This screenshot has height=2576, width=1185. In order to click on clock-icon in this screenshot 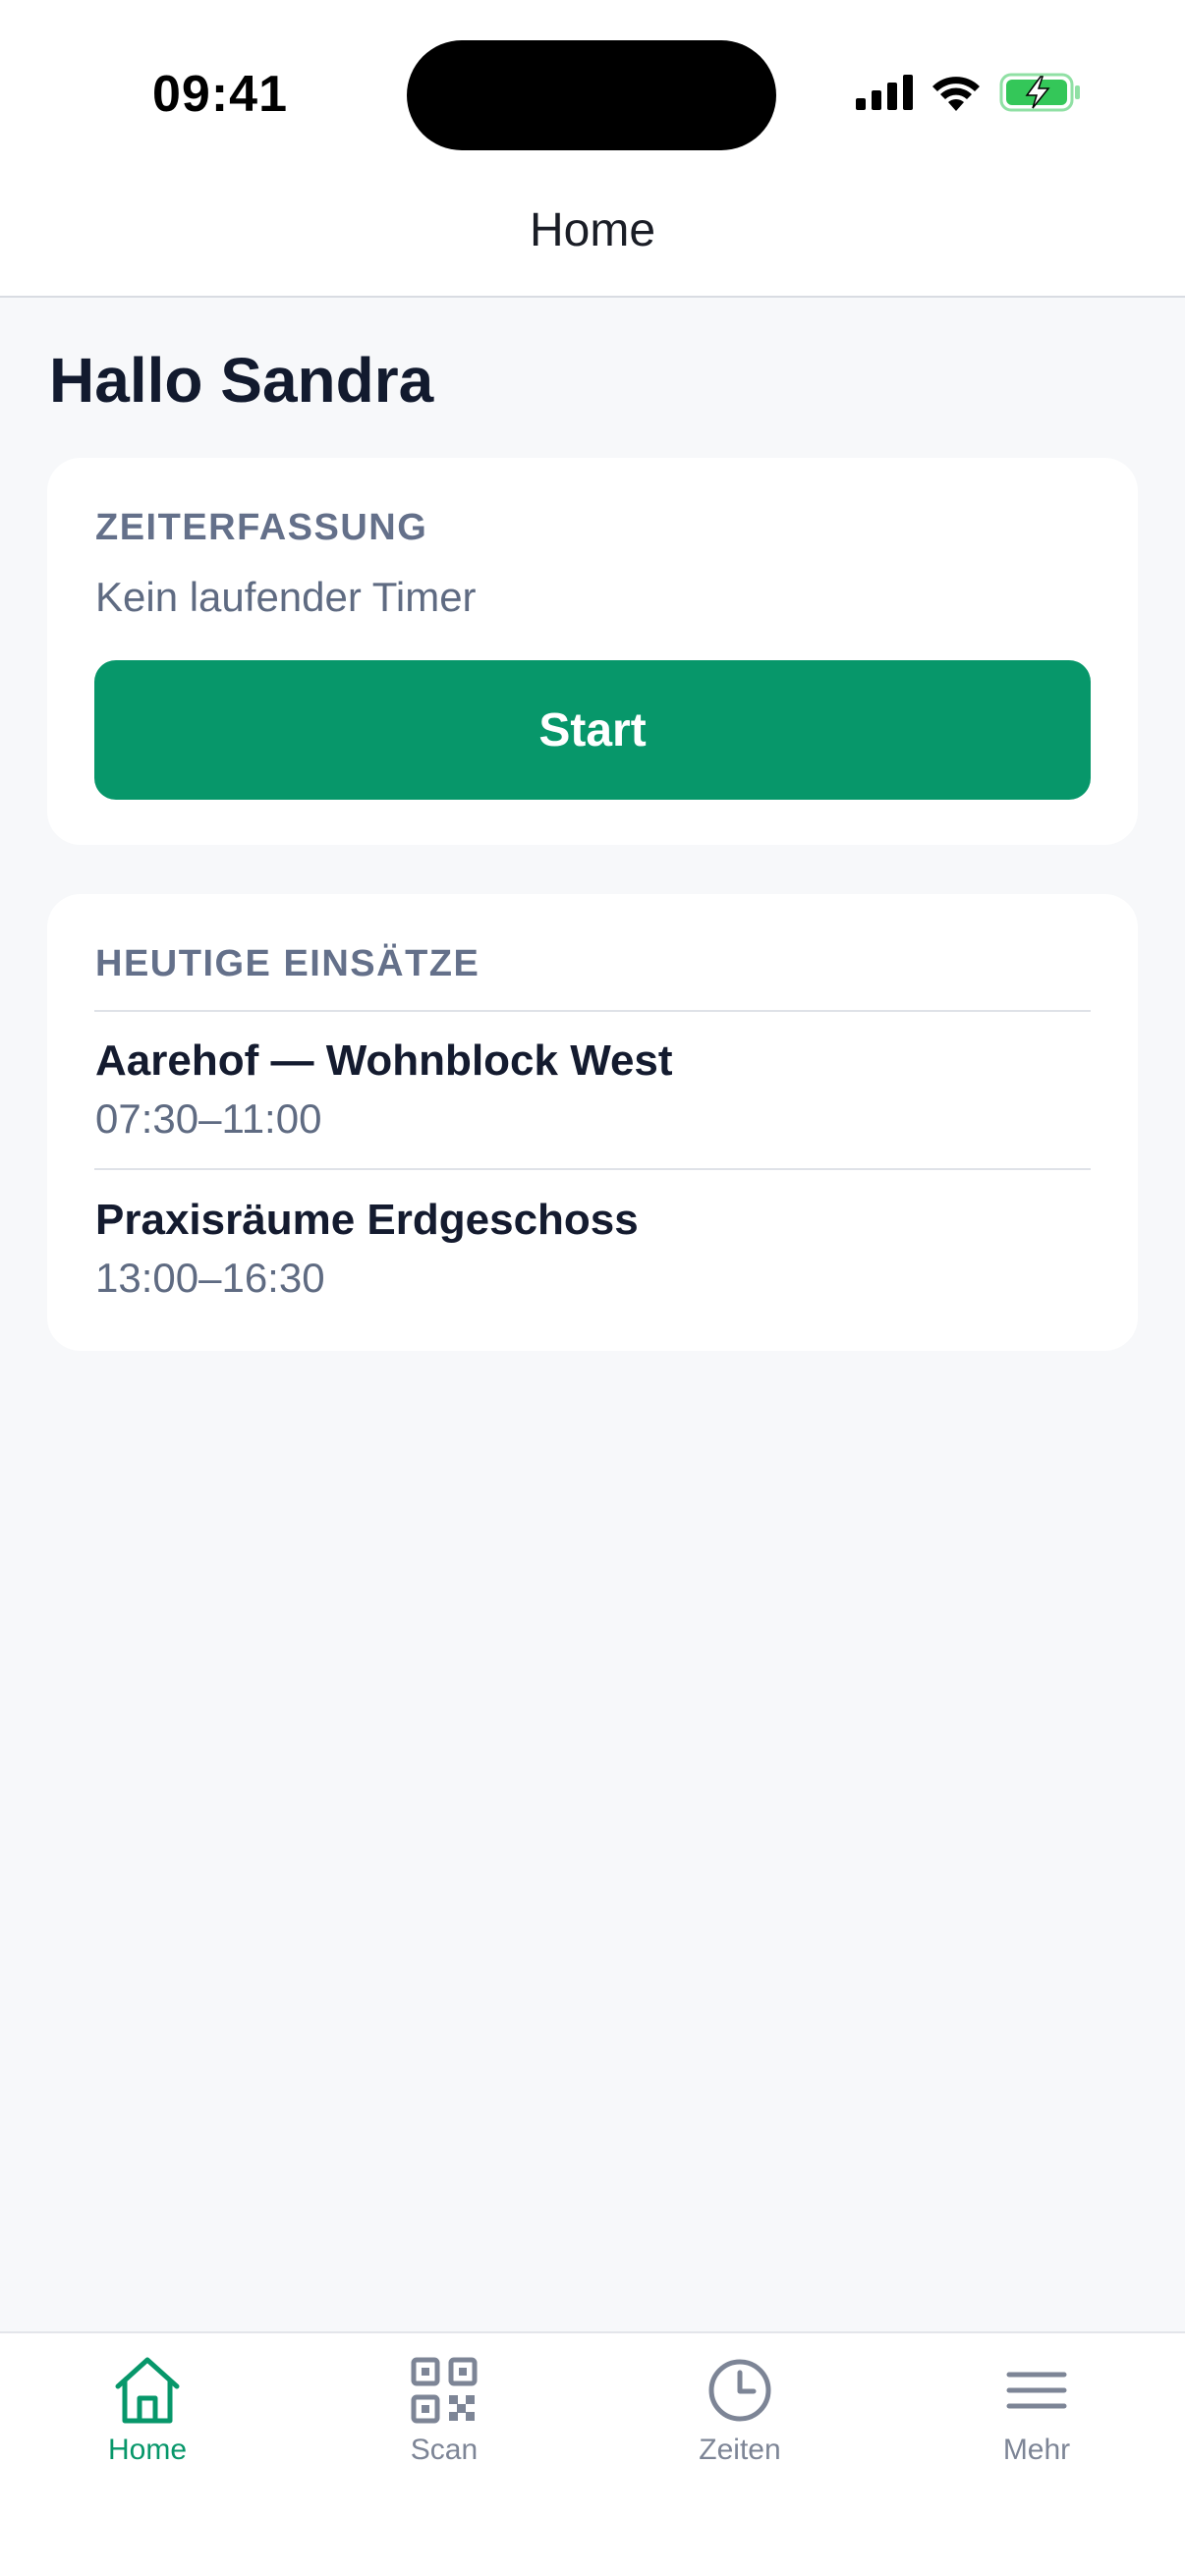, I will do `click(740, 2390)`.